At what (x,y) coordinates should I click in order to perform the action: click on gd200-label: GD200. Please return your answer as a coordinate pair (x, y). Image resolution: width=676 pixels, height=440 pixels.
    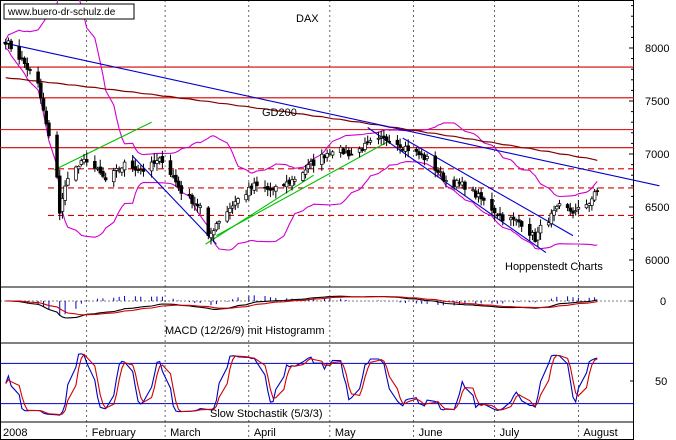
    Looking at the image, I should click on (279, 113).